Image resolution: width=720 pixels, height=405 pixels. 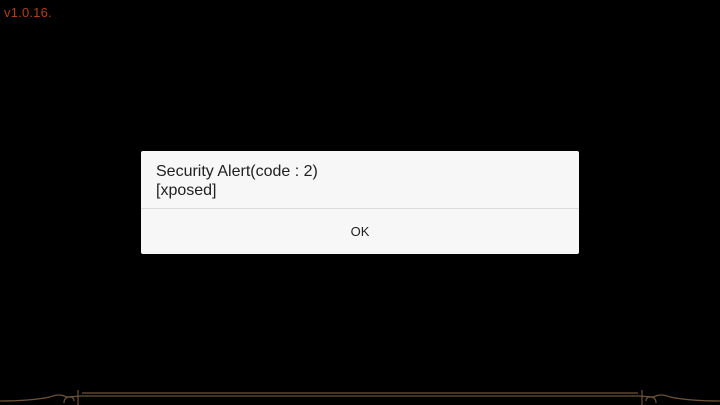 What do you see at coordinates (186, 190) in the screenshot?
I see `dialog-detail: [xposed]` at bounding box center [186, 190].